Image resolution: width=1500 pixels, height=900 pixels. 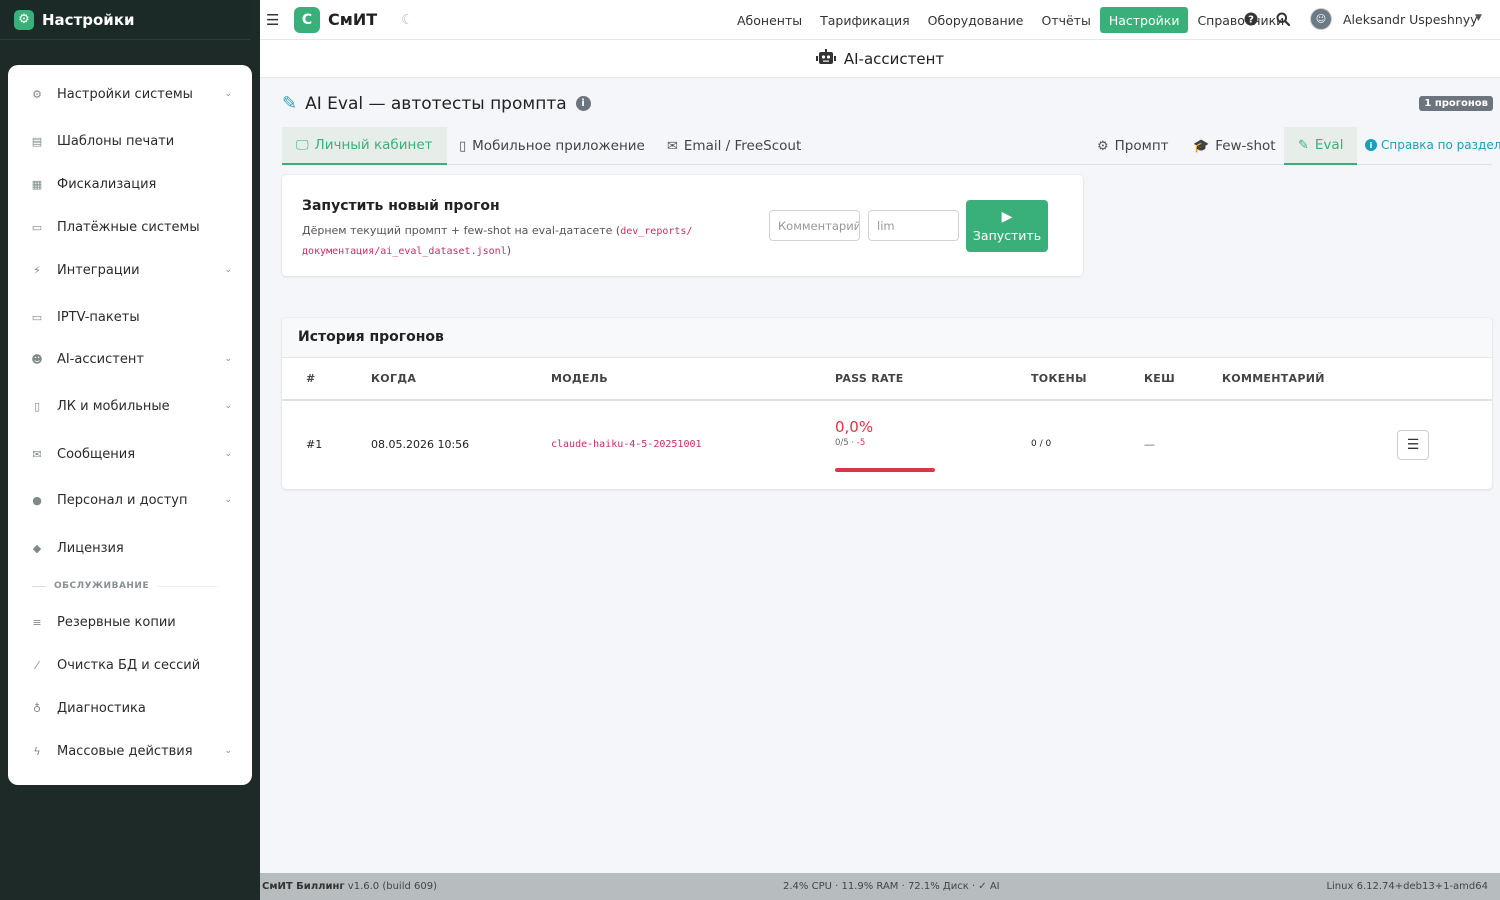 What do you see at coordinates (1456, 103) in the screenshot?
I see `runs-count-badge: 1 прогонов` at bounding box center [1456, 103].